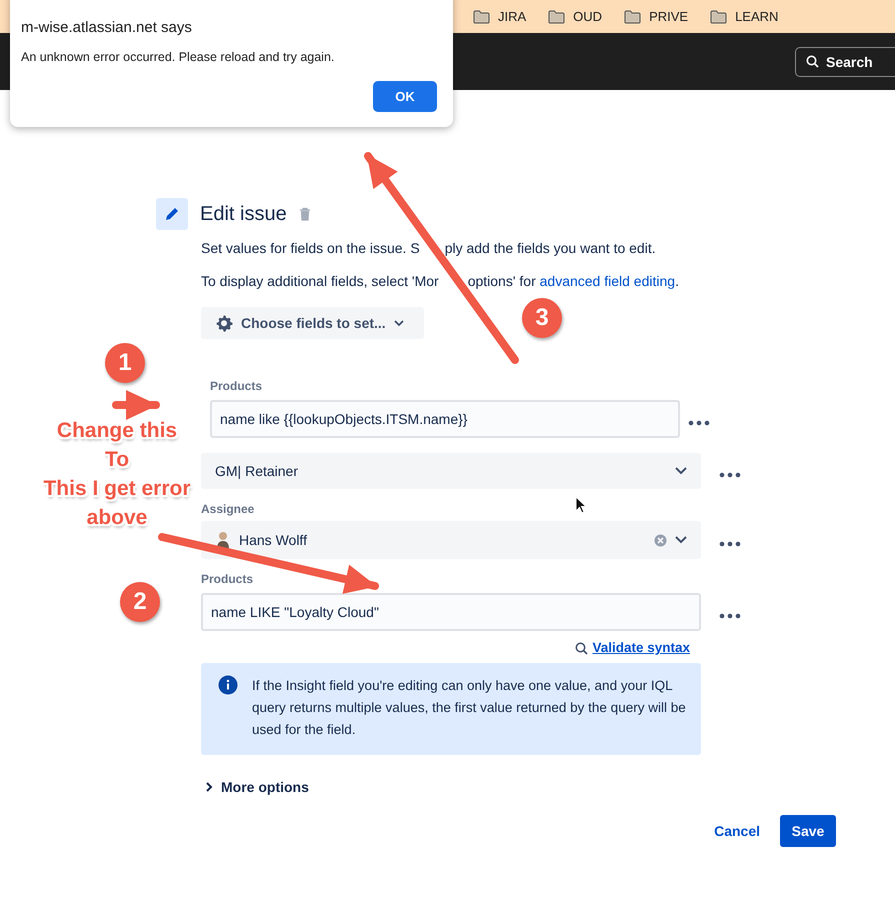  I want to click on trash-icon, so click(304, 214).